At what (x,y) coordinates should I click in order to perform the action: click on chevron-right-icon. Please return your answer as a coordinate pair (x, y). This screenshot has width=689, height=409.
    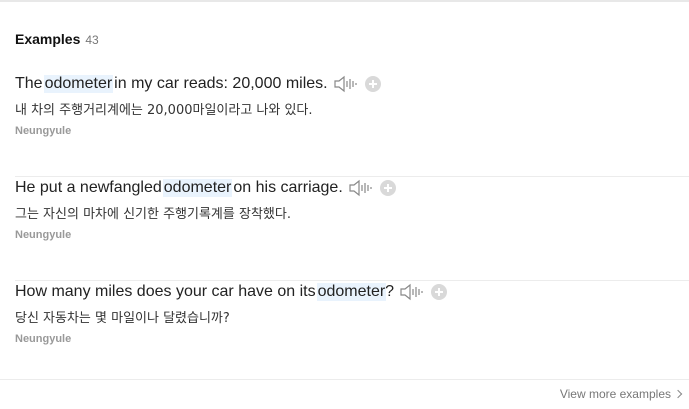
    Looking at the image, I should click on (678, 394).